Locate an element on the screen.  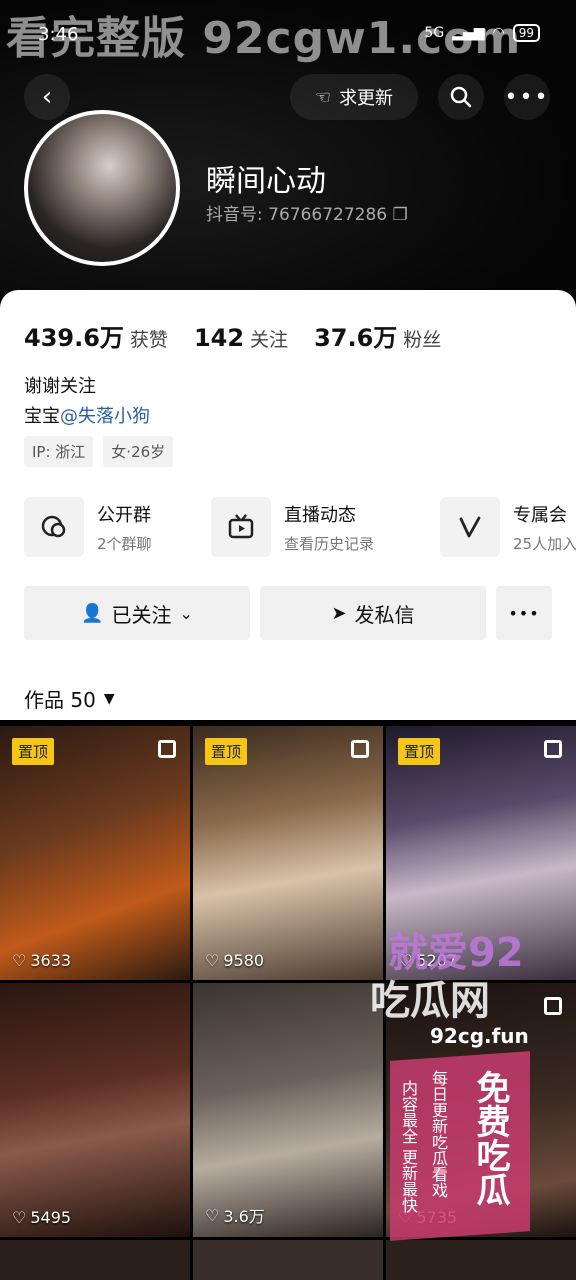
like-count-value: 3633 is located at coordinates (51, 960).